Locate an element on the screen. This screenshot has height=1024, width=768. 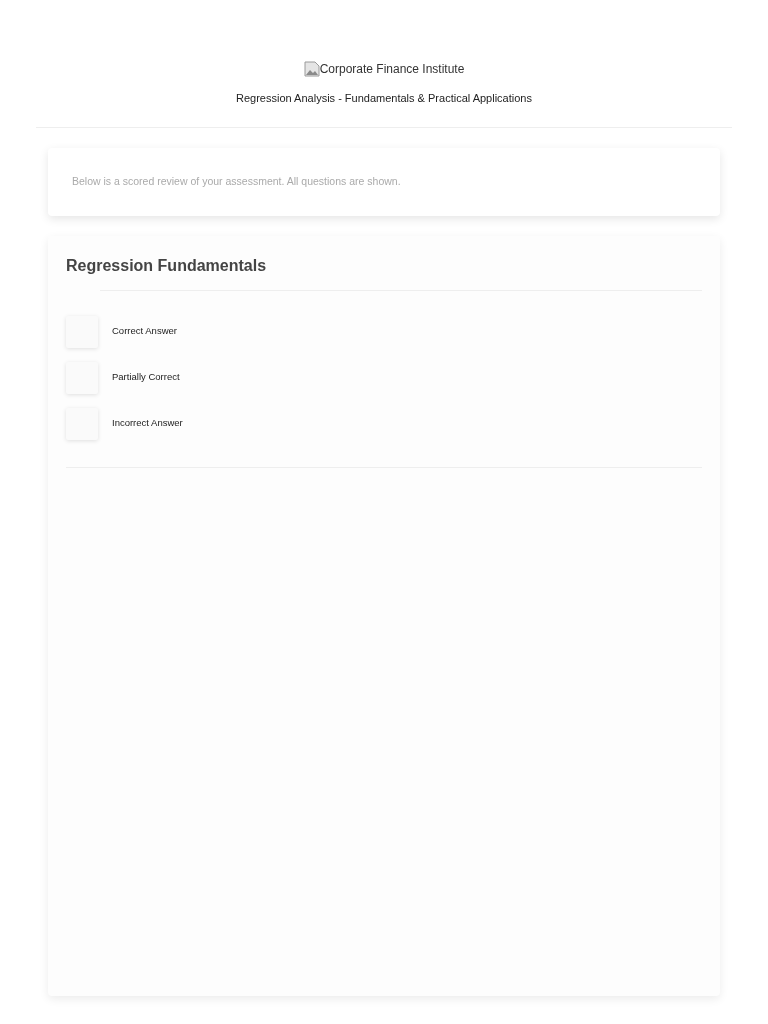
course-title: Regression Analysis - Fundamentals & Practical Applications is located at coordinates (384, 98).